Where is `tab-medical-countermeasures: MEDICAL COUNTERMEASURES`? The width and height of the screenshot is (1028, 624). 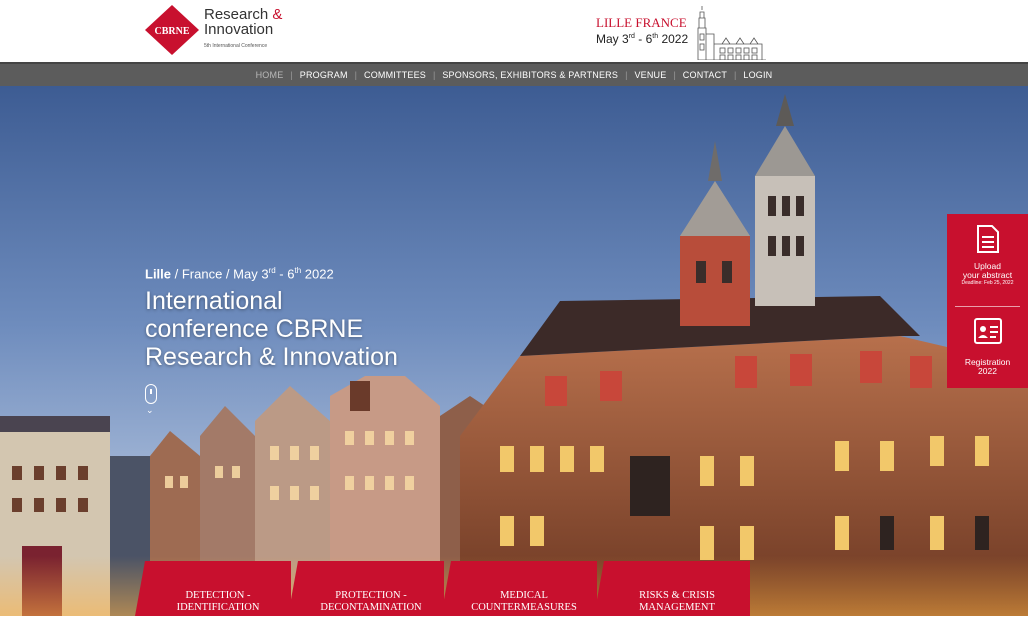 tab-medical-countermeasures: MEDICAL COUNTERMEASURES is located at coordinates (519, 588).